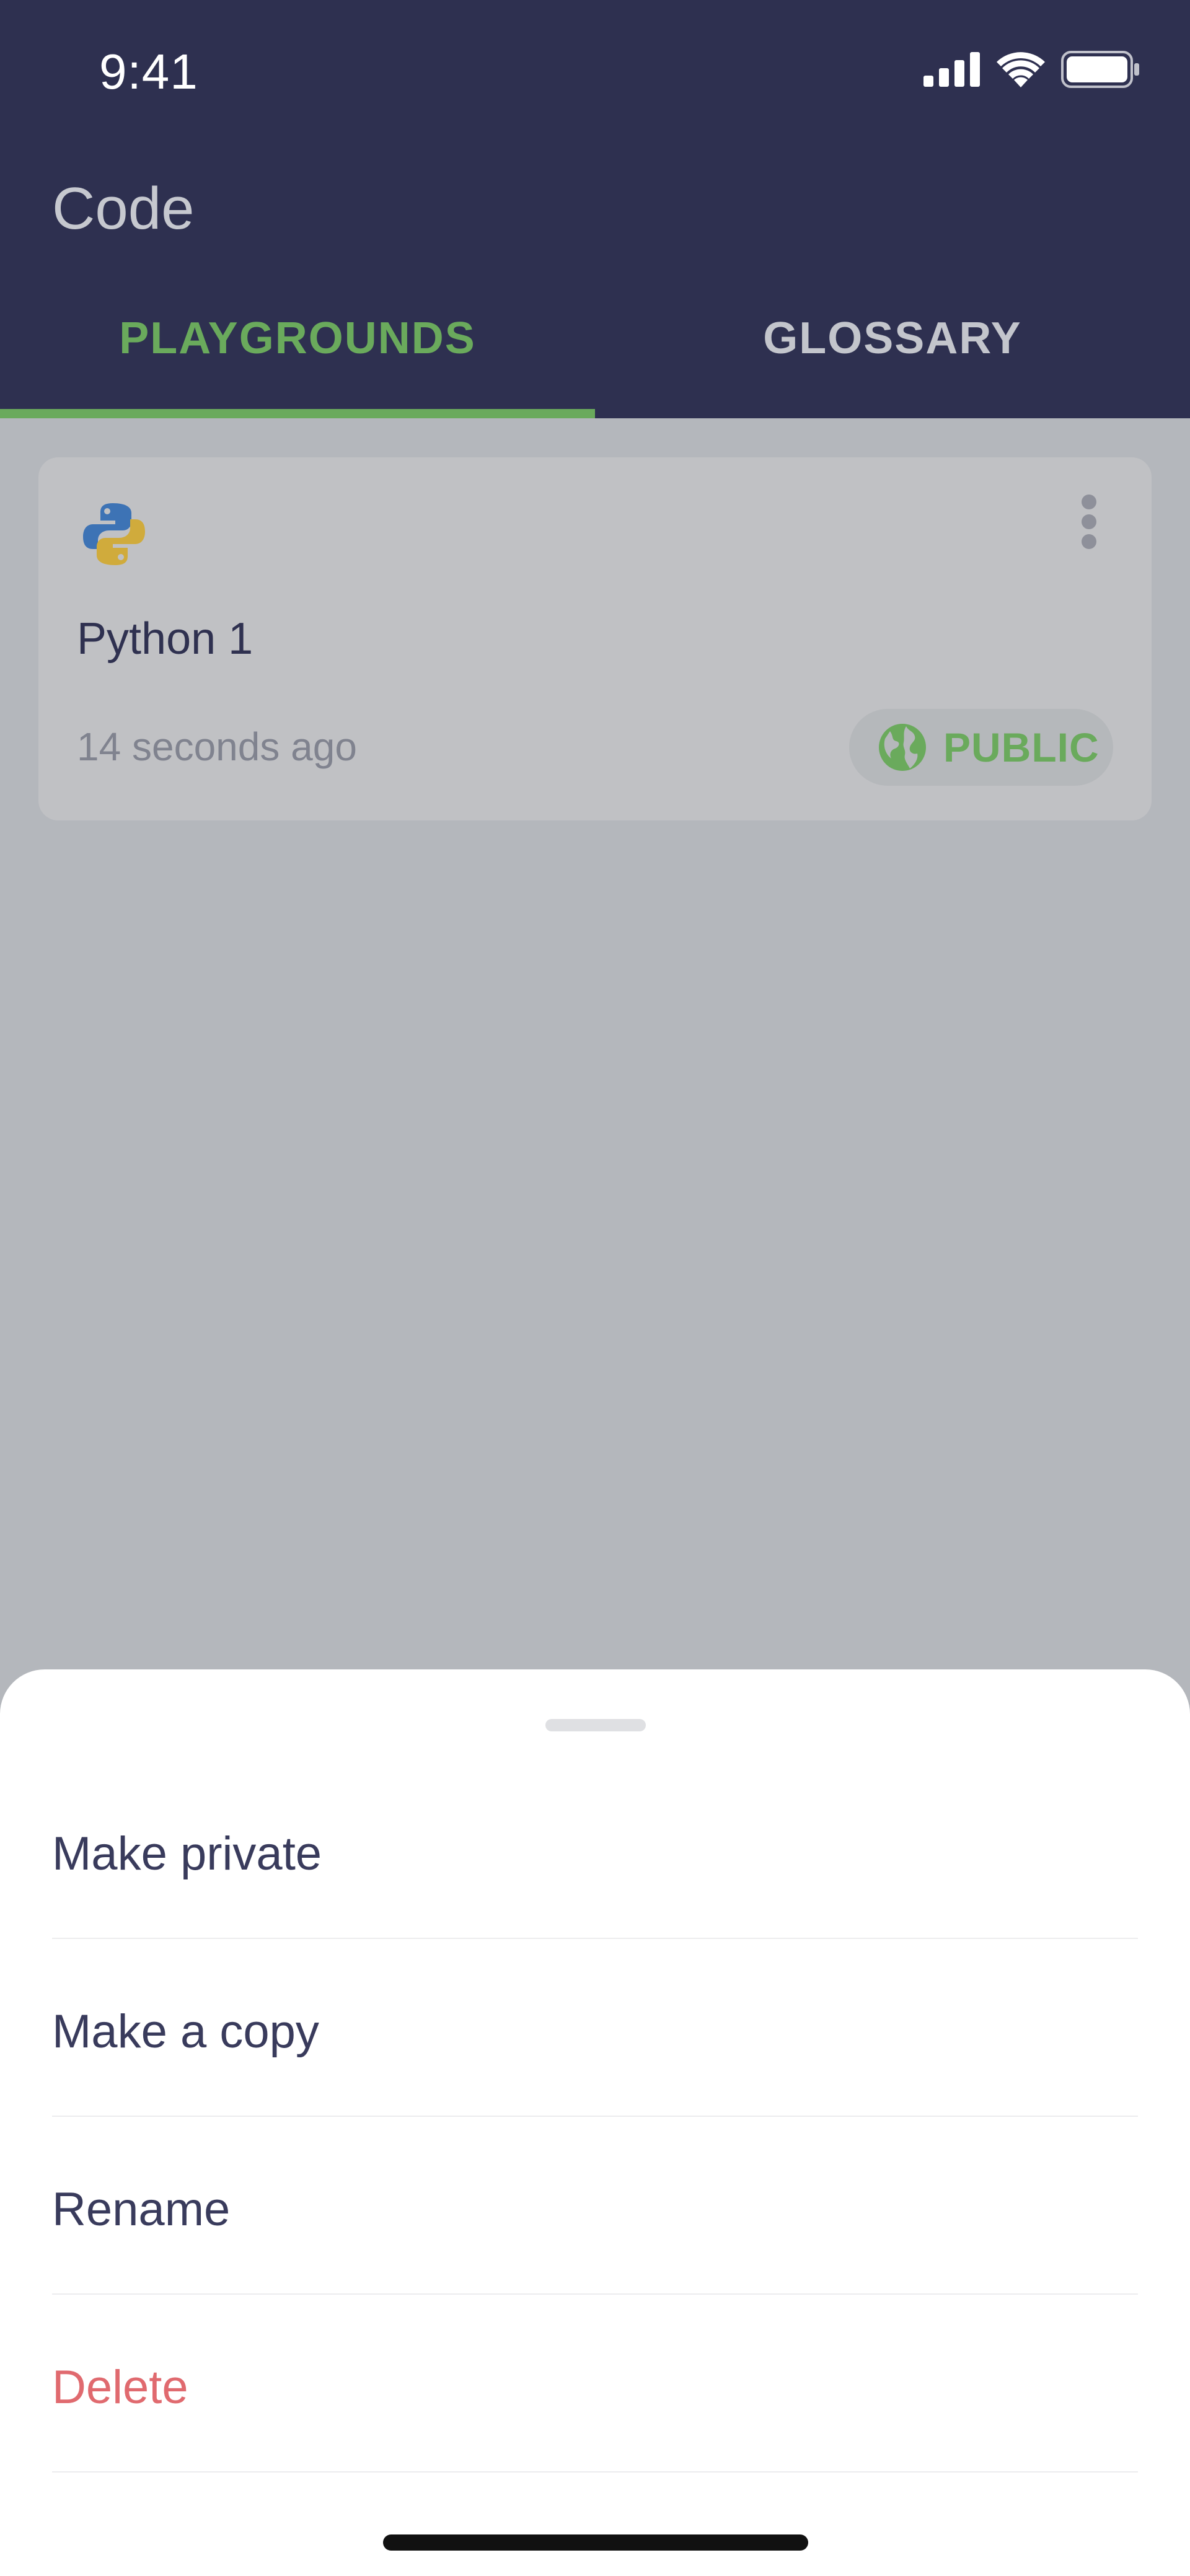  What do you see at coordinates (1021, 70) in the screenshot?
I see `wifi-icon` at bounding box center [1021, 70].